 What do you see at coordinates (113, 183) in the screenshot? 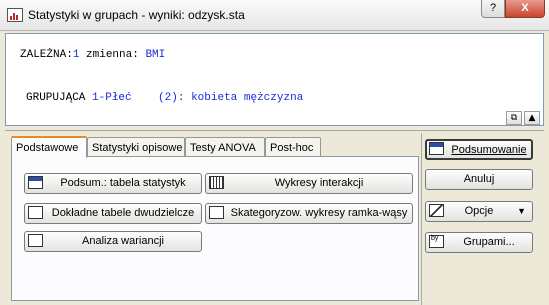
I see `summary-table-button: Podsum.: tabela statystyk` at bounding box center [113, 183].